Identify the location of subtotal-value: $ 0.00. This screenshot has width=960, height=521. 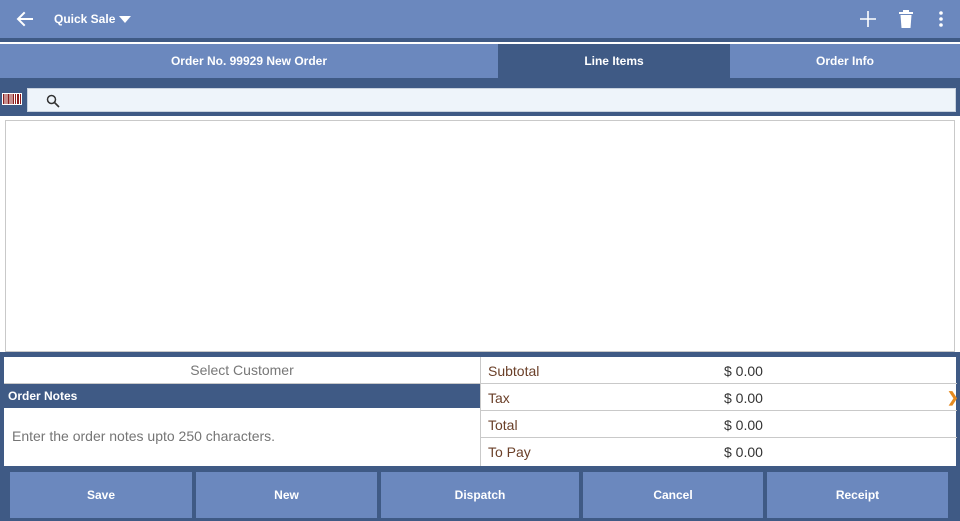
(743, 371).